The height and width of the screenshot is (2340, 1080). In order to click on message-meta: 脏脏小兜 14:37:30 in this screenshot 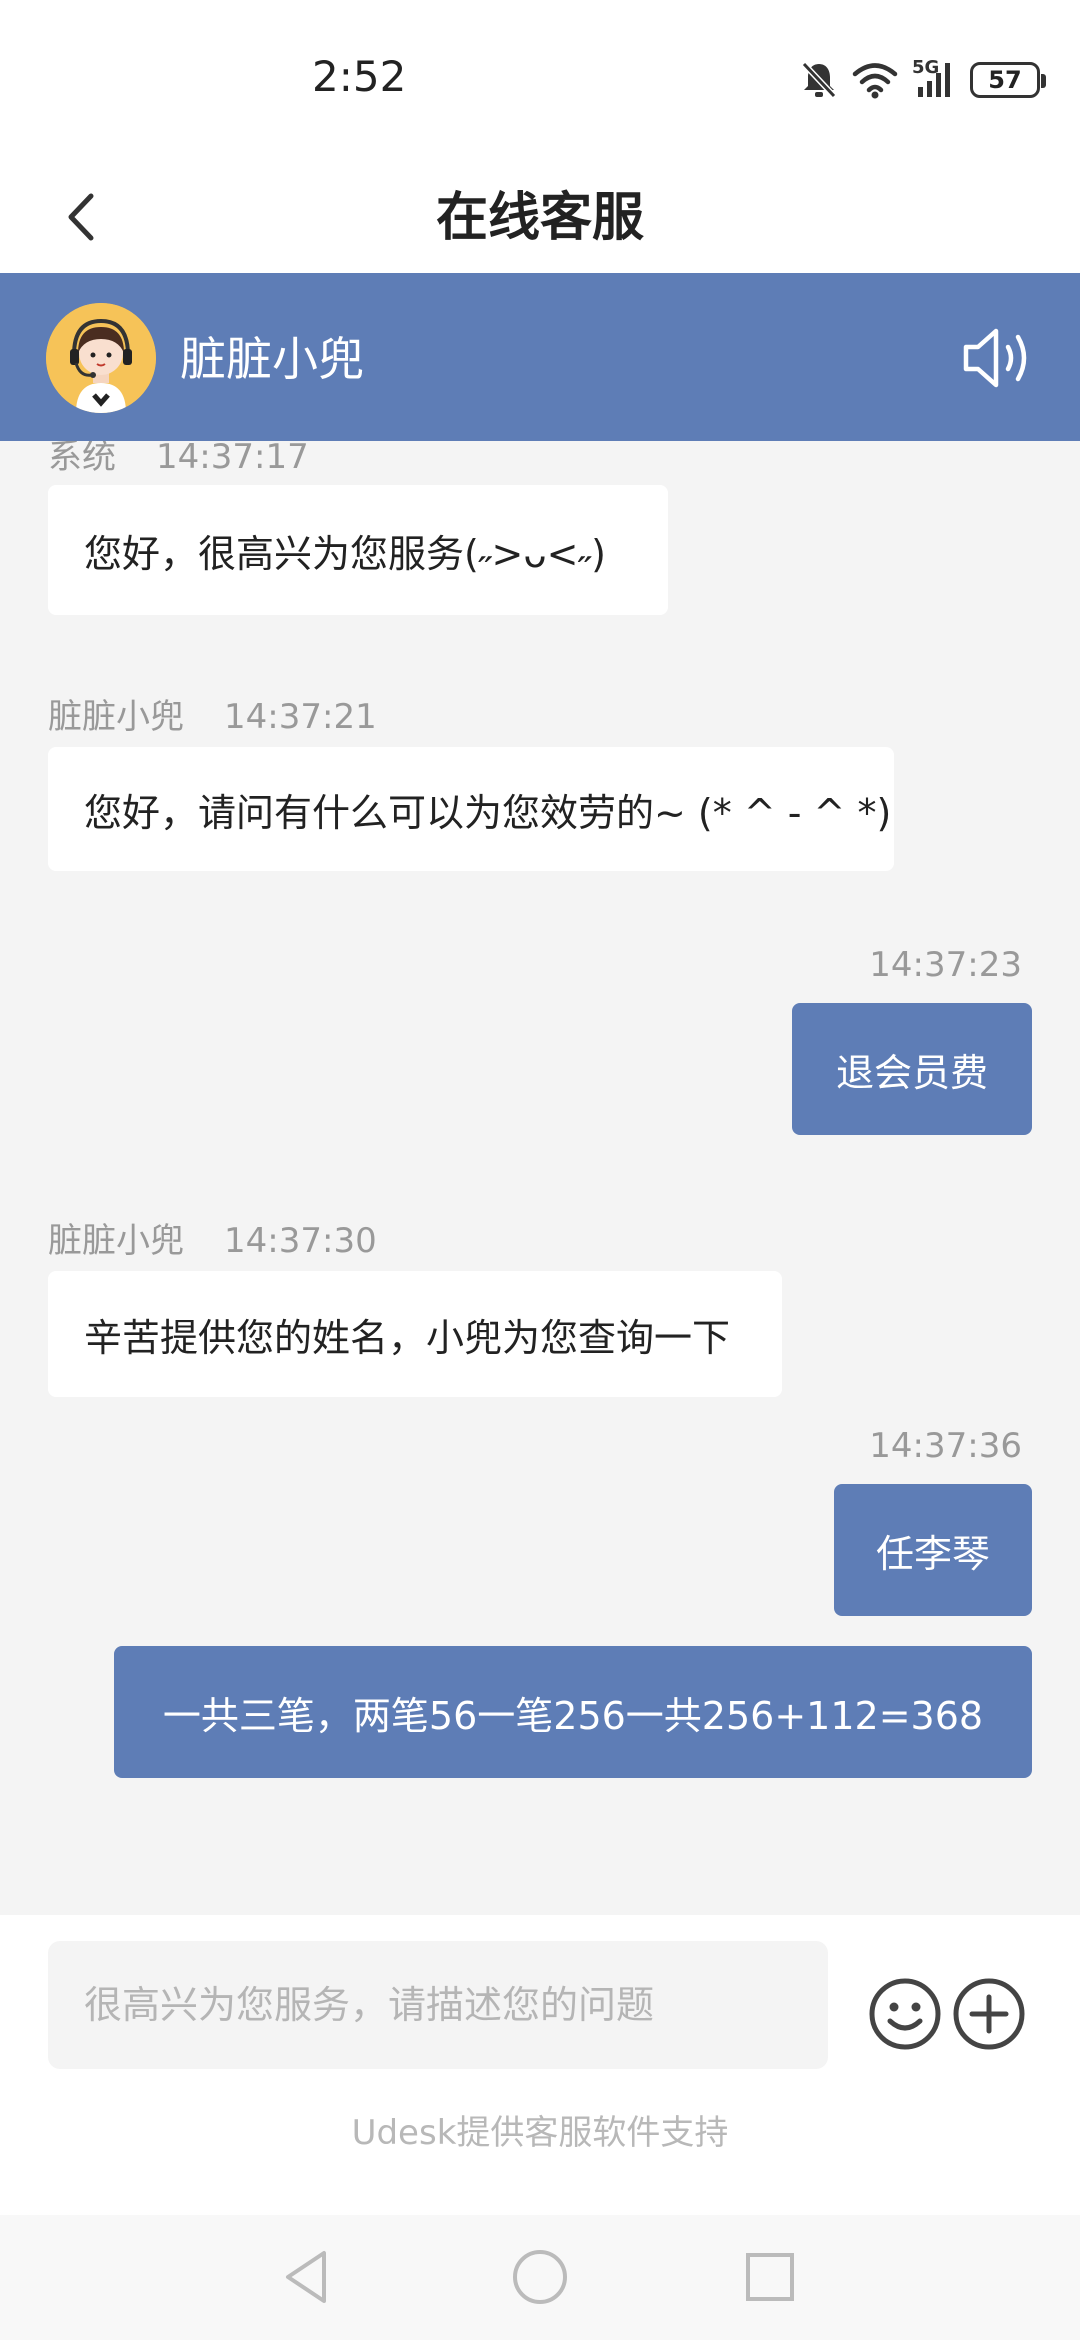, I will do `click(212, 1237)`.